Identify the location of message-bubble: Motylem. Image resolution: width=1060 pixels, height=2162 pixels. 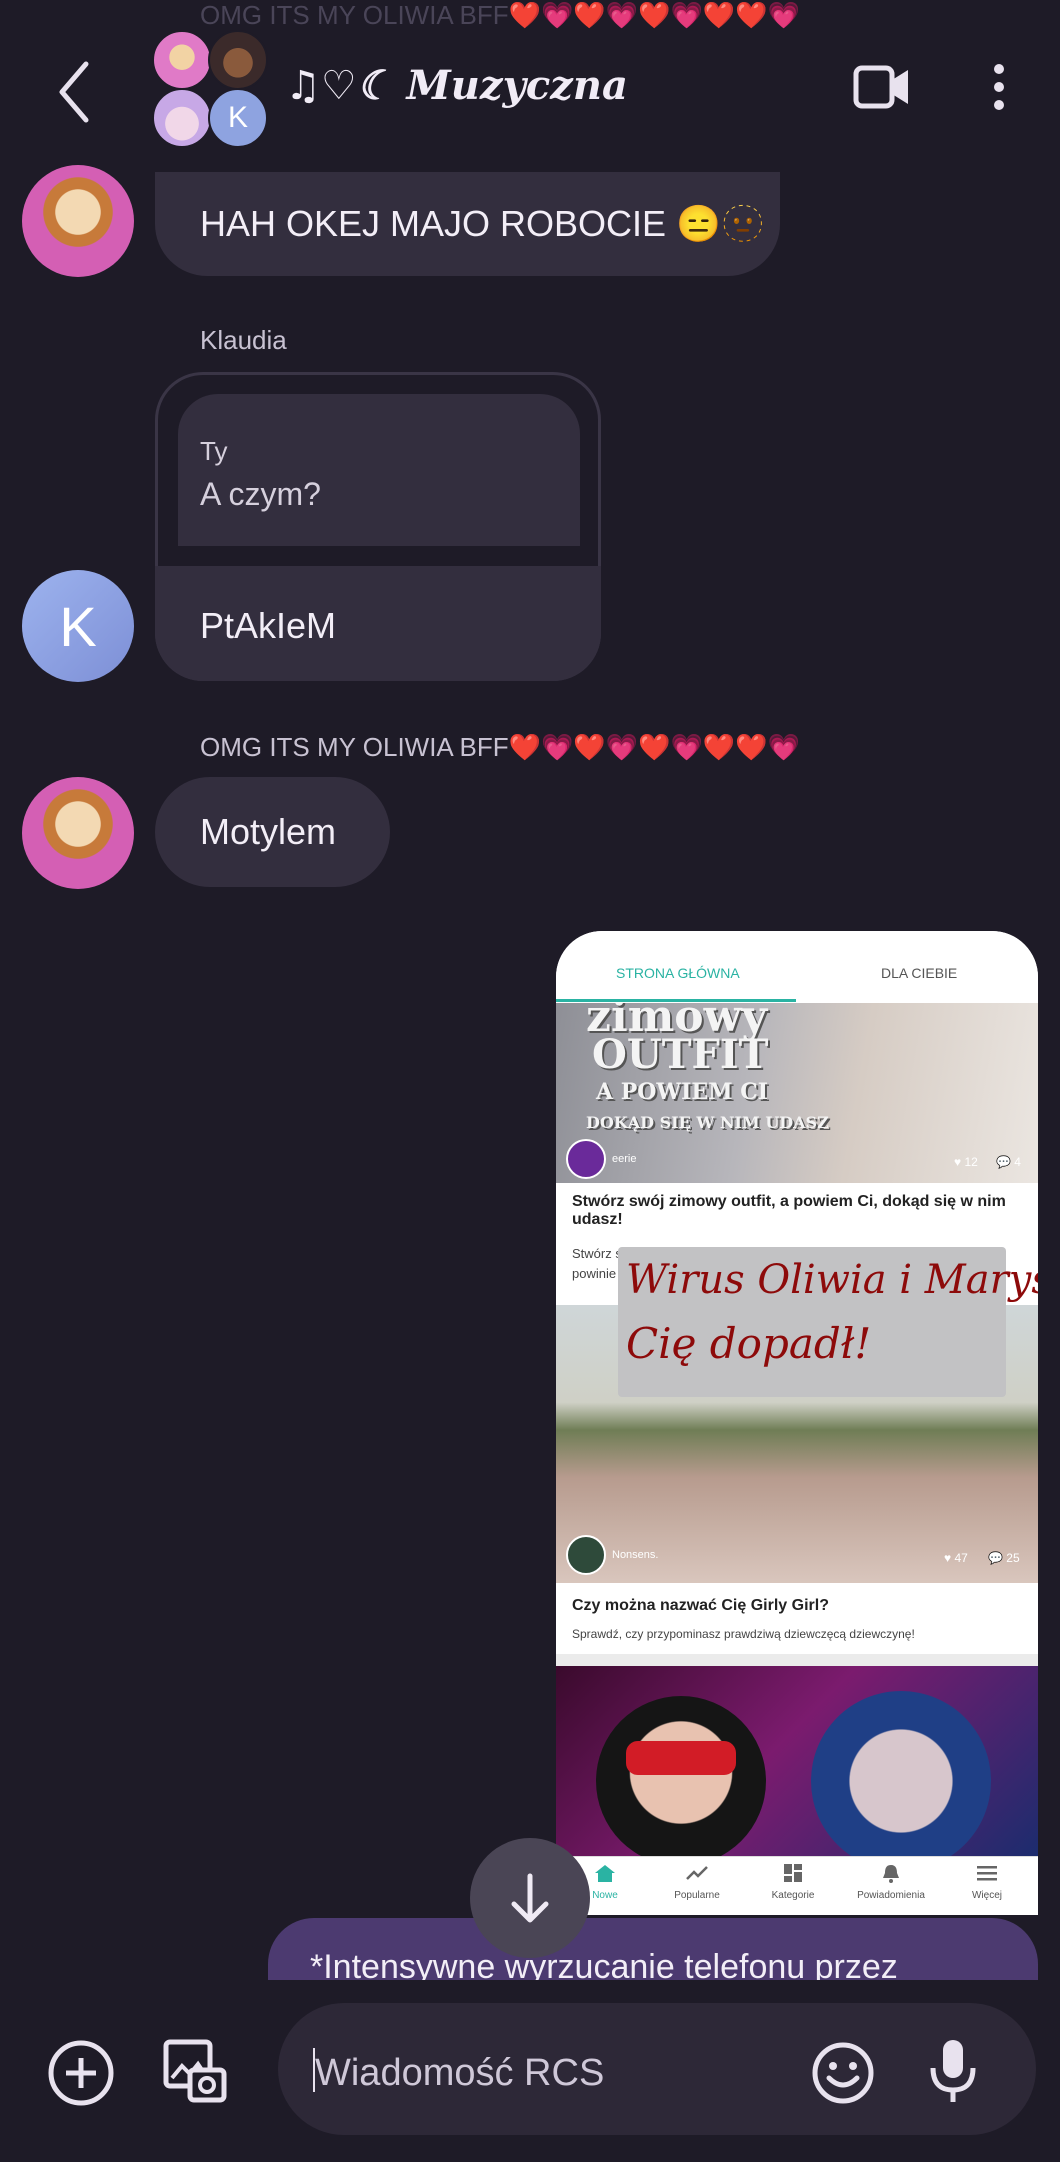
(272, 832).